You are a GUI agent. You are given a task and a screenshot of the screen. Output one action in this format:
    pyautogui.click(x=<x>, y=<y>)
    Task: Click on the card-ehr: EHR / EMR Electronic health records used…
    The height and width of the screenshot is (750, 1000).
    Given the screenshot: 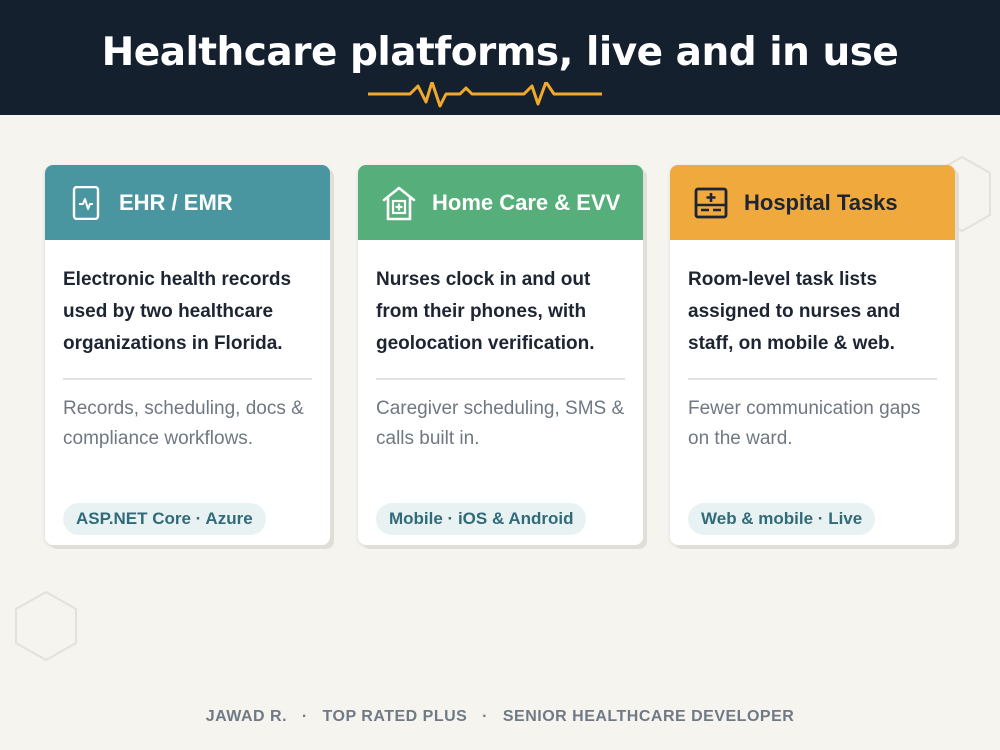 What is the action you would take?
    pyautogui.click(x=187, y=355)
    